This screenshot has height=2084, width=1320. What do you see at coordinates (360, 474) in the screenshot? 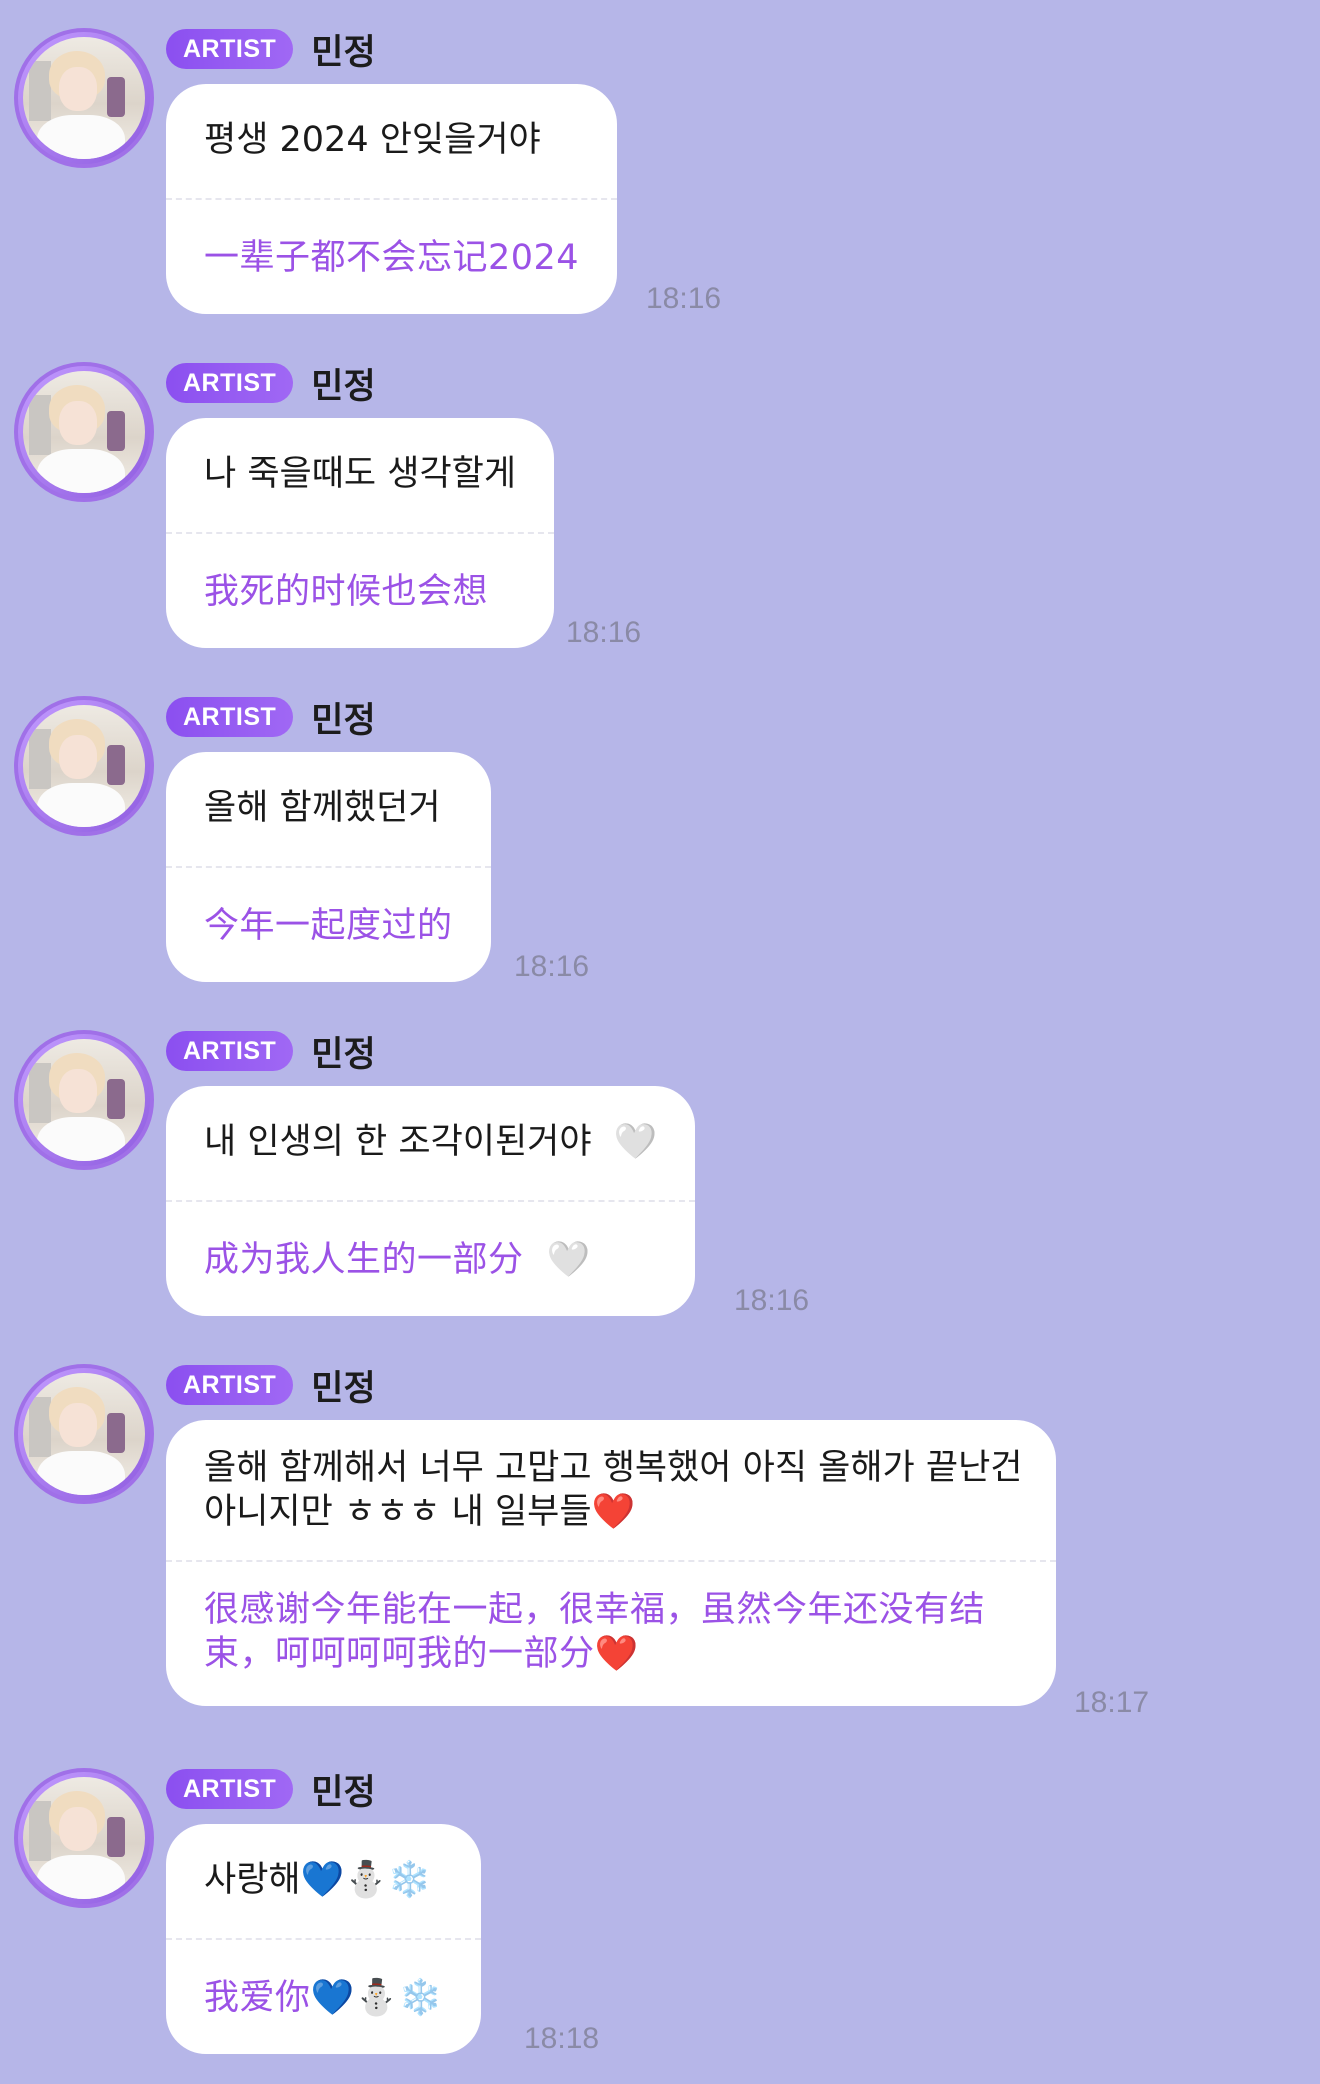
I see `original-text: 나 죽을때도 생각할게` at bounding box center [360, 474].